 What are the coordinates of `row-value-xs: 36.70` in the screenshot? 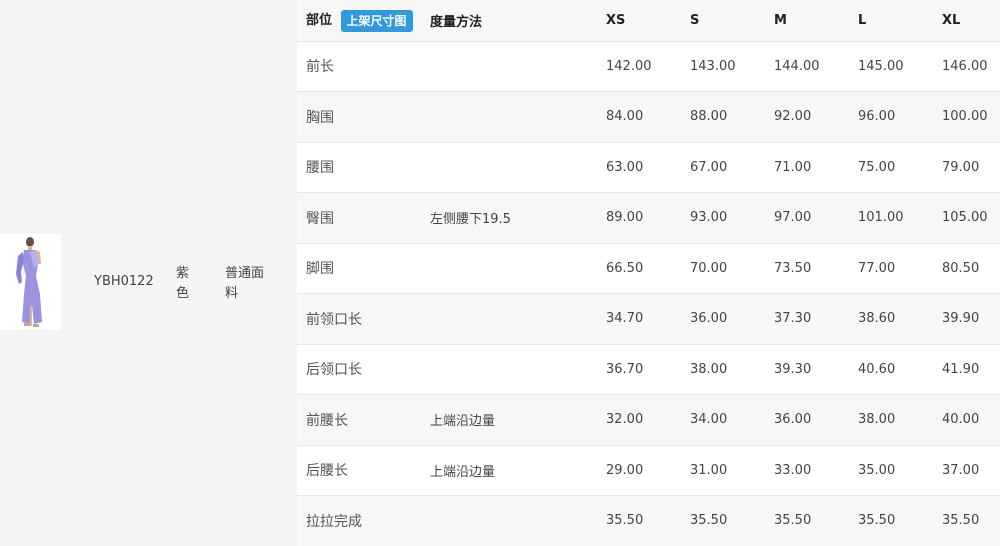 It's located at (648, 369).